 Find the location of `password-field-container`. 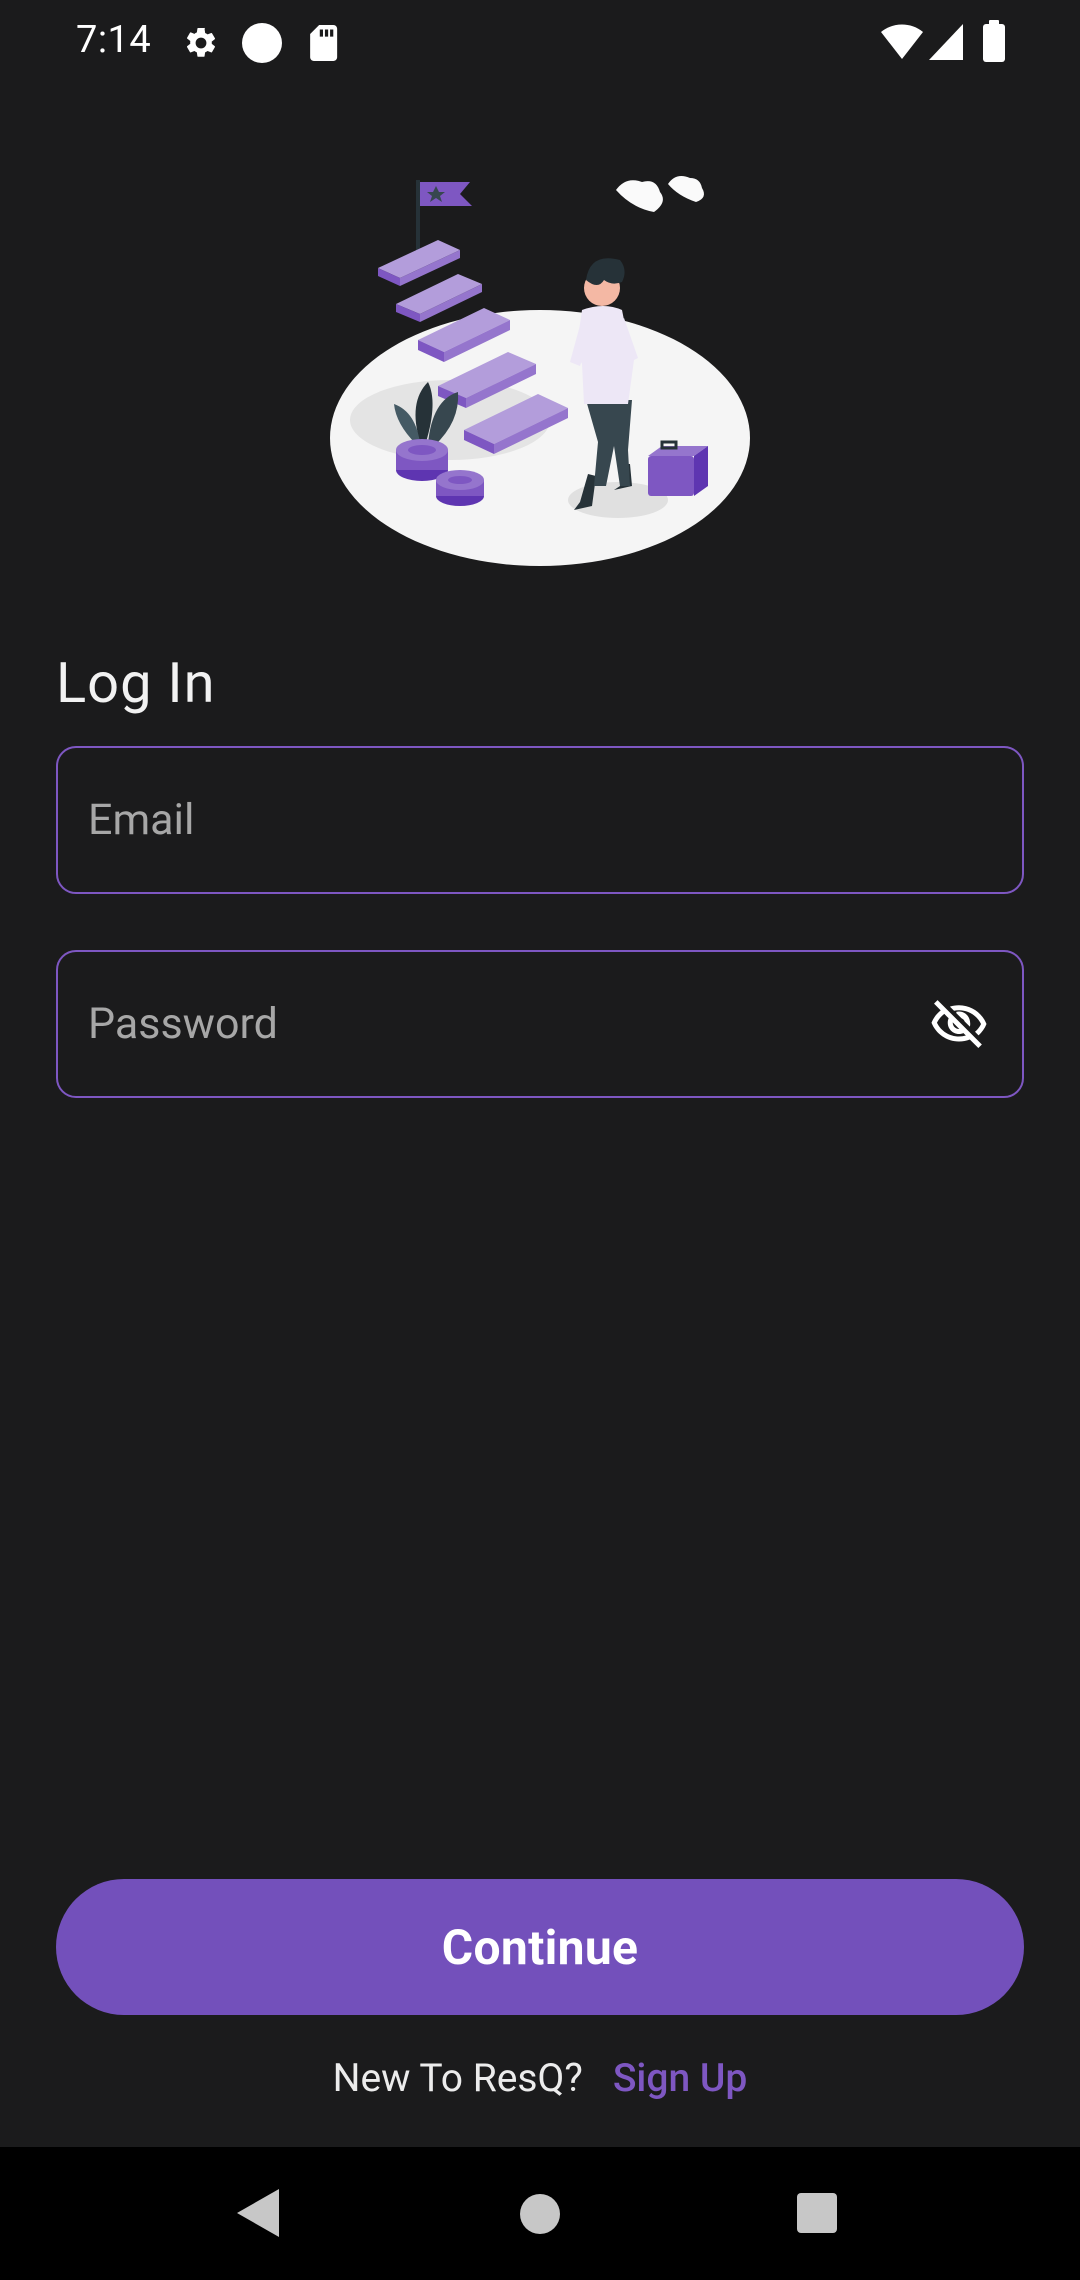

password-field-container is located at coordinates (540, 1024).